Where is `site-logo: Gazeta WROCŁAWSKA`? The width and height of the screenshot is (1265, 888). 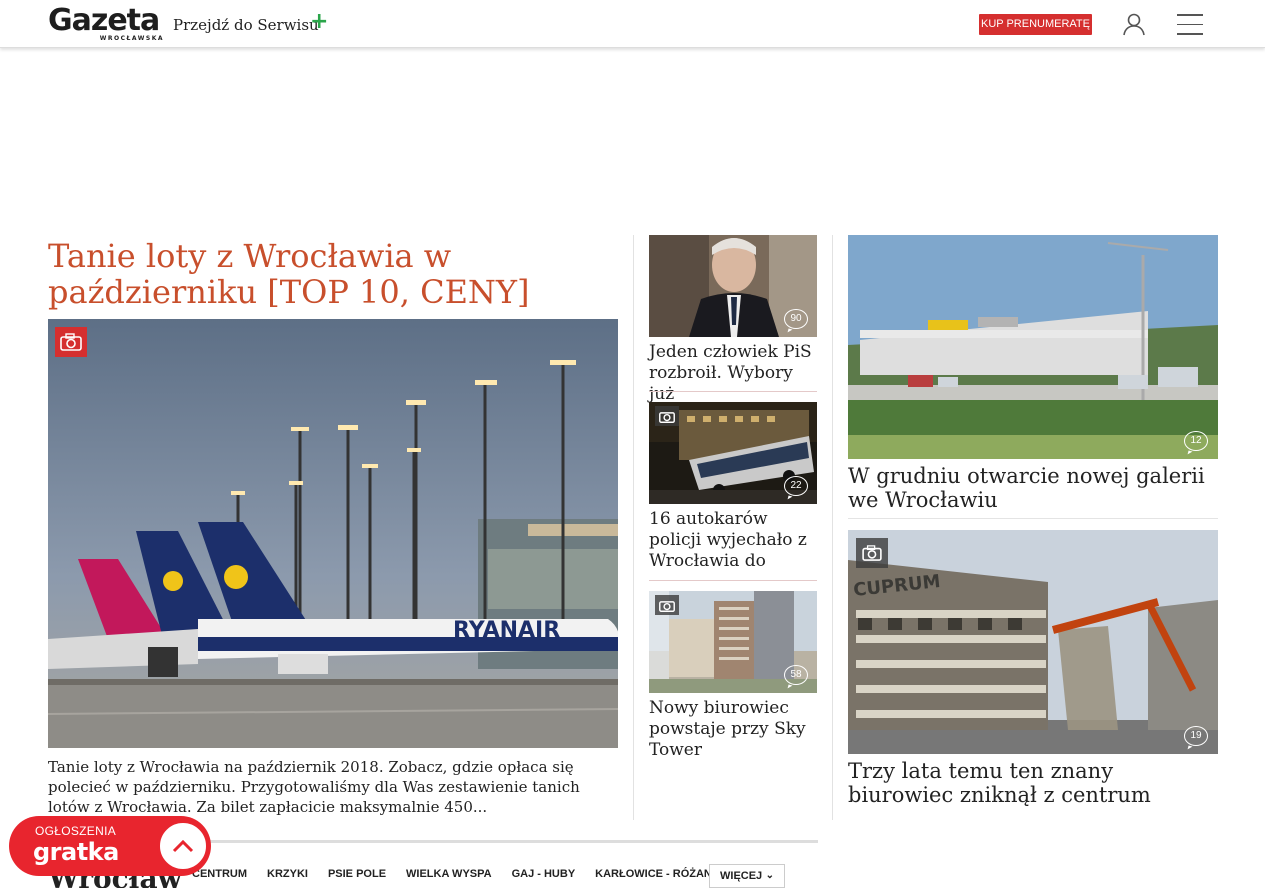
site-logo: Gazeta WROCŁAWSKA is located at coordinates (107, 25).